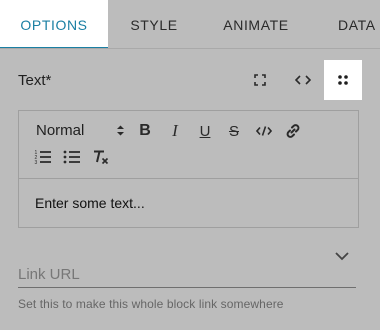  Describe the element at coordinates (35, 80) in the screenshot. I see `text-field-label: Text*` at that location.